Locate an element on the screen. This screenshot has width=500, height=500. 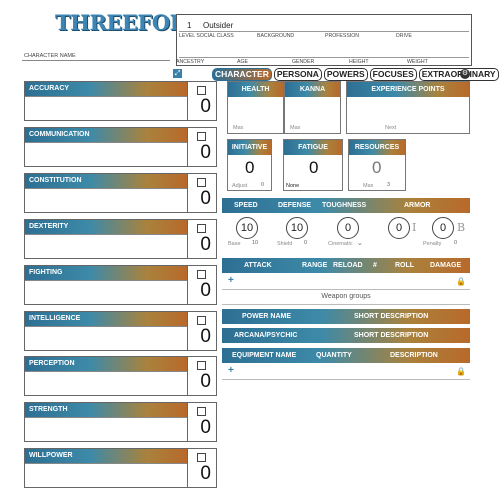
health-panel: HEALTH Max is located at coordinates (255, 107).